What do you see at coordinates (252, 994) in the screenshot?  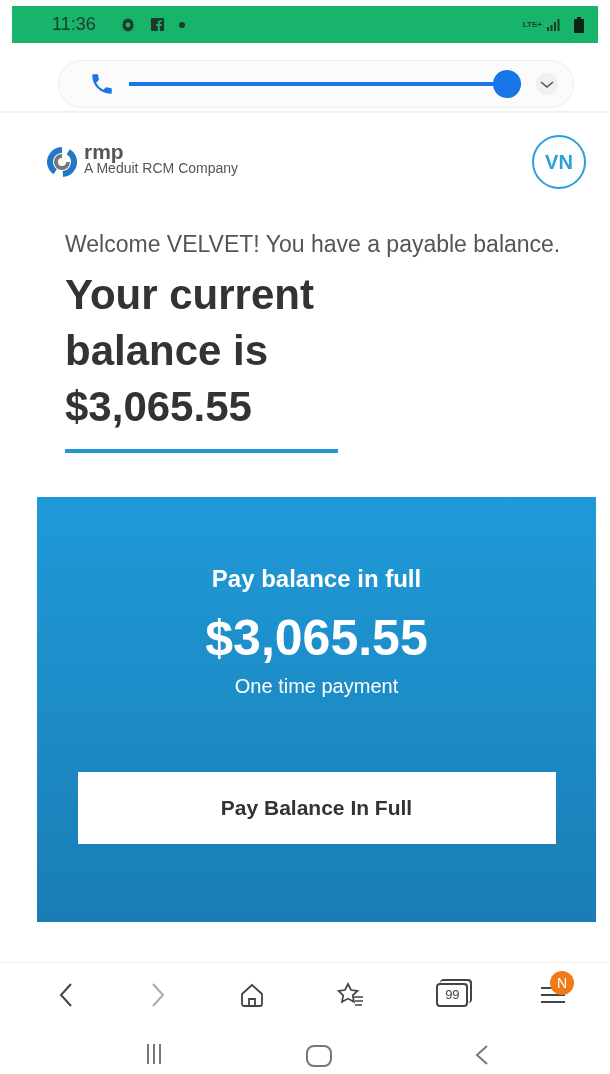 I see `home-icon` at bounding box center [252, 994].